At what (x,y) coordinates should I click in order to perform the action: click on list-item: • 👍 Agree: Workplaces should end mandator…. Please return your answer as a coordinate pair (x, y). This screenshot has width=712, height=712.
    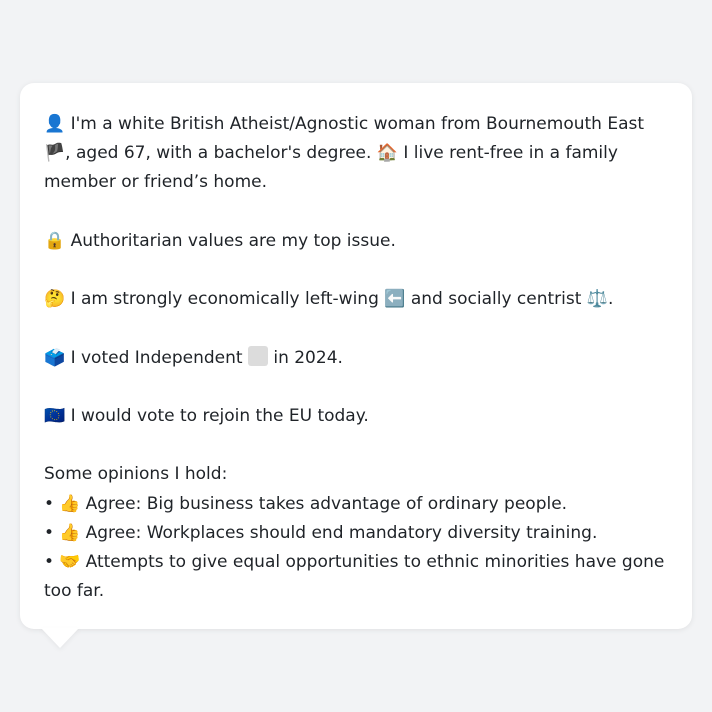
    Looking at the image, I should click on (356, 533).